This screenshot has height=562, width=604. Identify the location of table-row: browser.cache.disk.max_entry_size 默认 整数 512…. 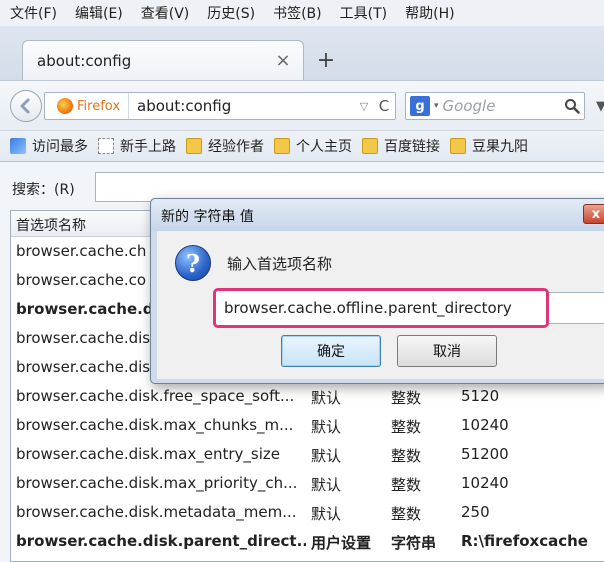
(307, 454).